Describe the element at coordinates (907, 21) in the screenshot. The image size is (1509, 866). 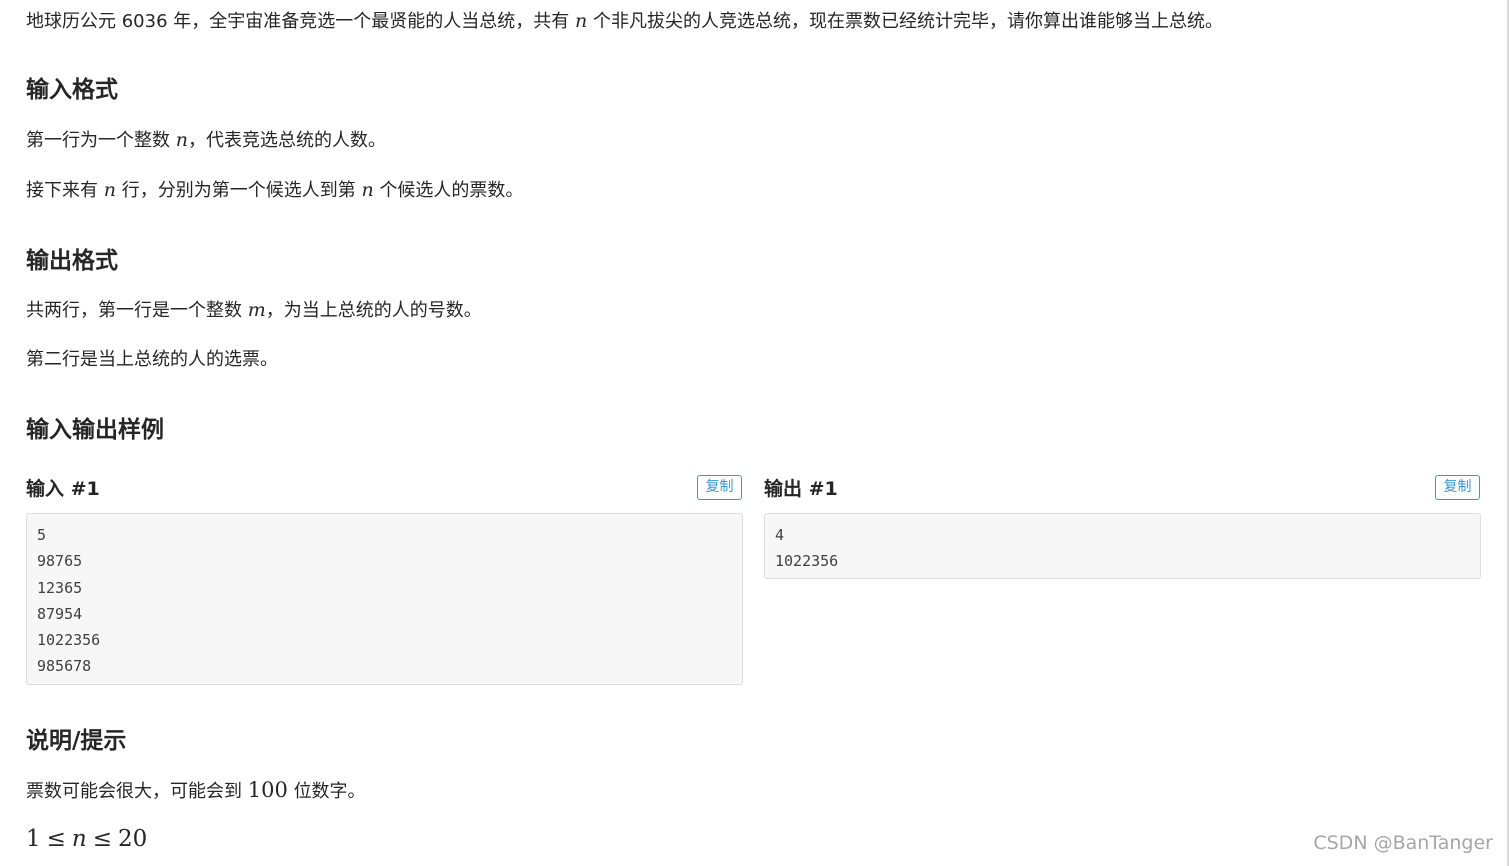
I see `description-text-after: 个非凡拔尖的人竞选总统，现在票数已经统计完毕，请你算出谁能够当上总统。` at that location.